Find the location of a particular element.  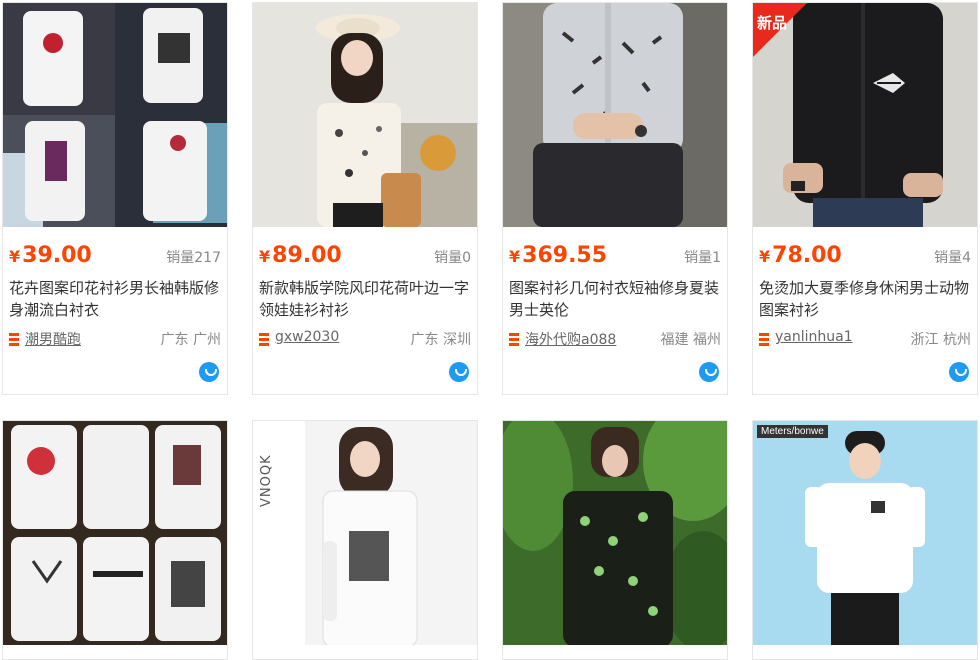

new-badge: 新品 is located at coordinates (780, 30).